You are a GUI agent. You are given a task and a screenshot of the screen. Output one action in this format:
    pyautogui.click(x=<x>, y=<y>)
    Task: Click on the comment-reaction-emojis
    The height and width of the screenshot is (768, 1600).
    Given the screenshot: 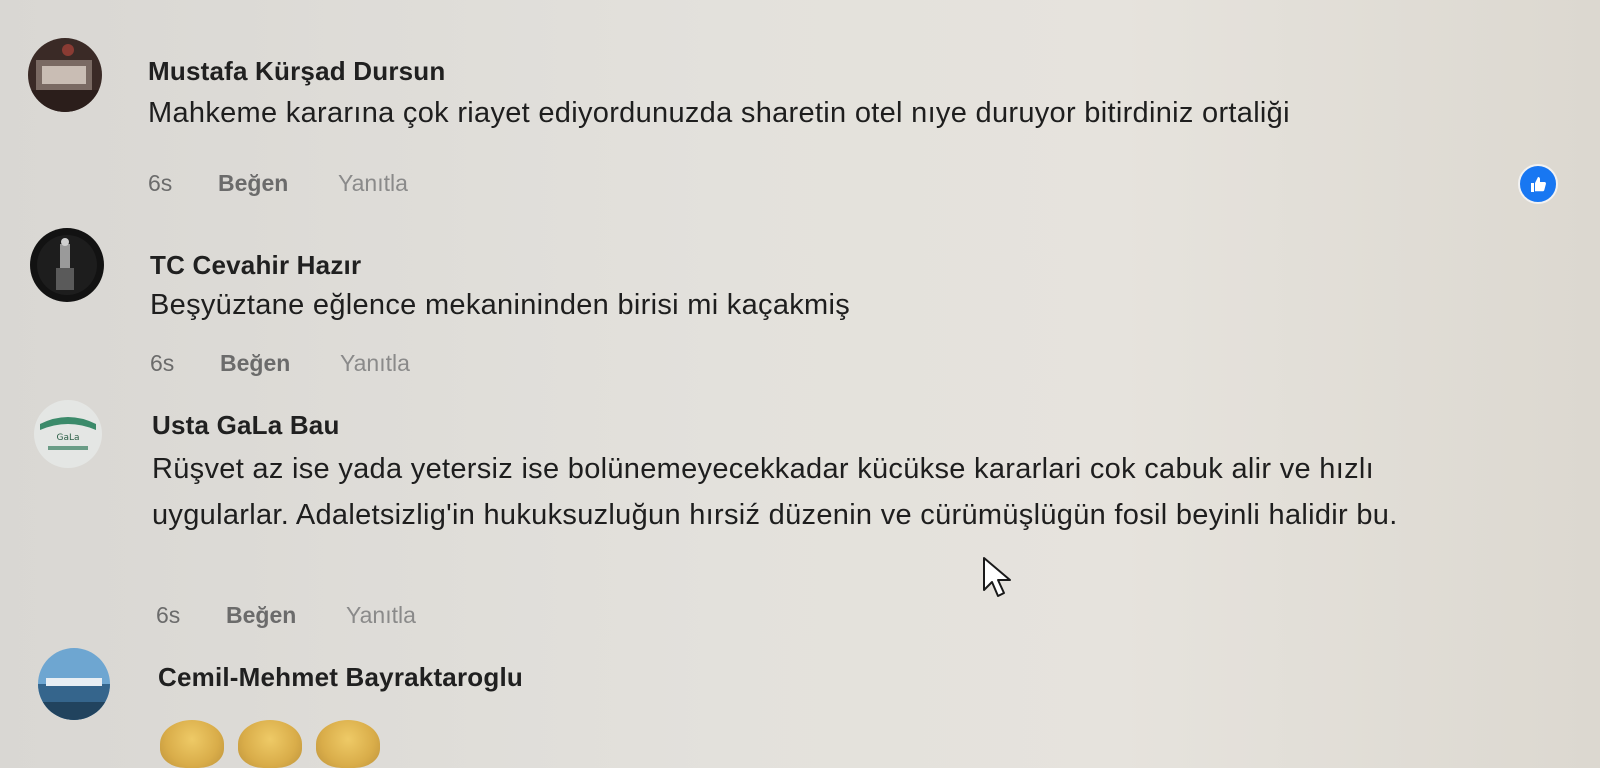 What is the action you would take?
    pyautogui.click(x=270, y=744)
    